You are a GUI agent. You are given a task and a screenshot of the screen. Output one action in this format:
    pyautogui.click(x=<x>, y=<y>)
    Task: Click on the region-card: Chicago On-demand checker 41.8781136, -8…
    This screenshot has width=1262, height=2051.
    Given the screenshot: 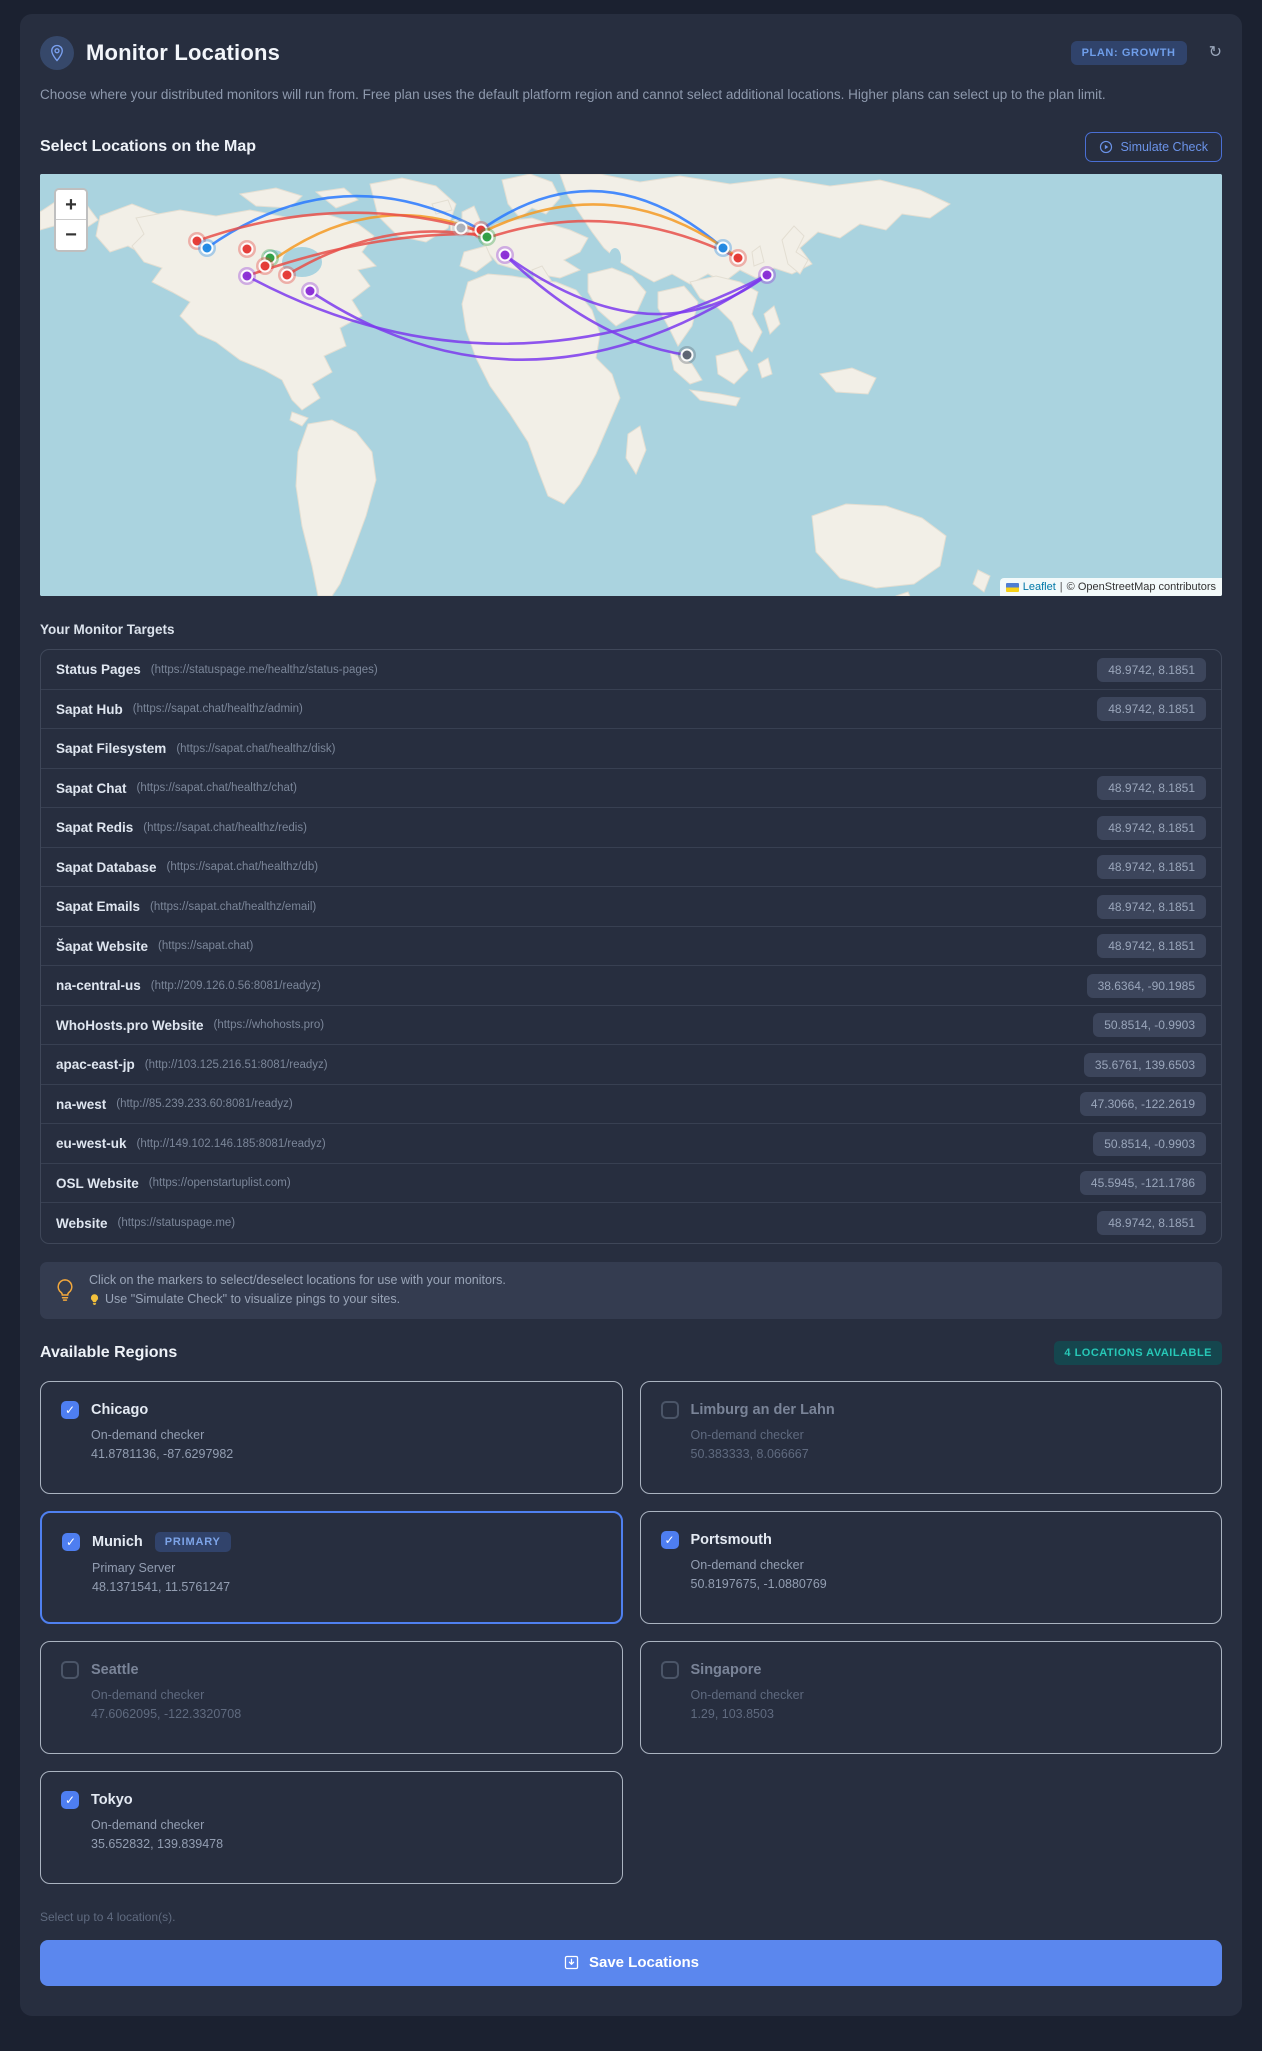 What is the action you would take?
    pyautogui.click(x=331, y=1437)
    